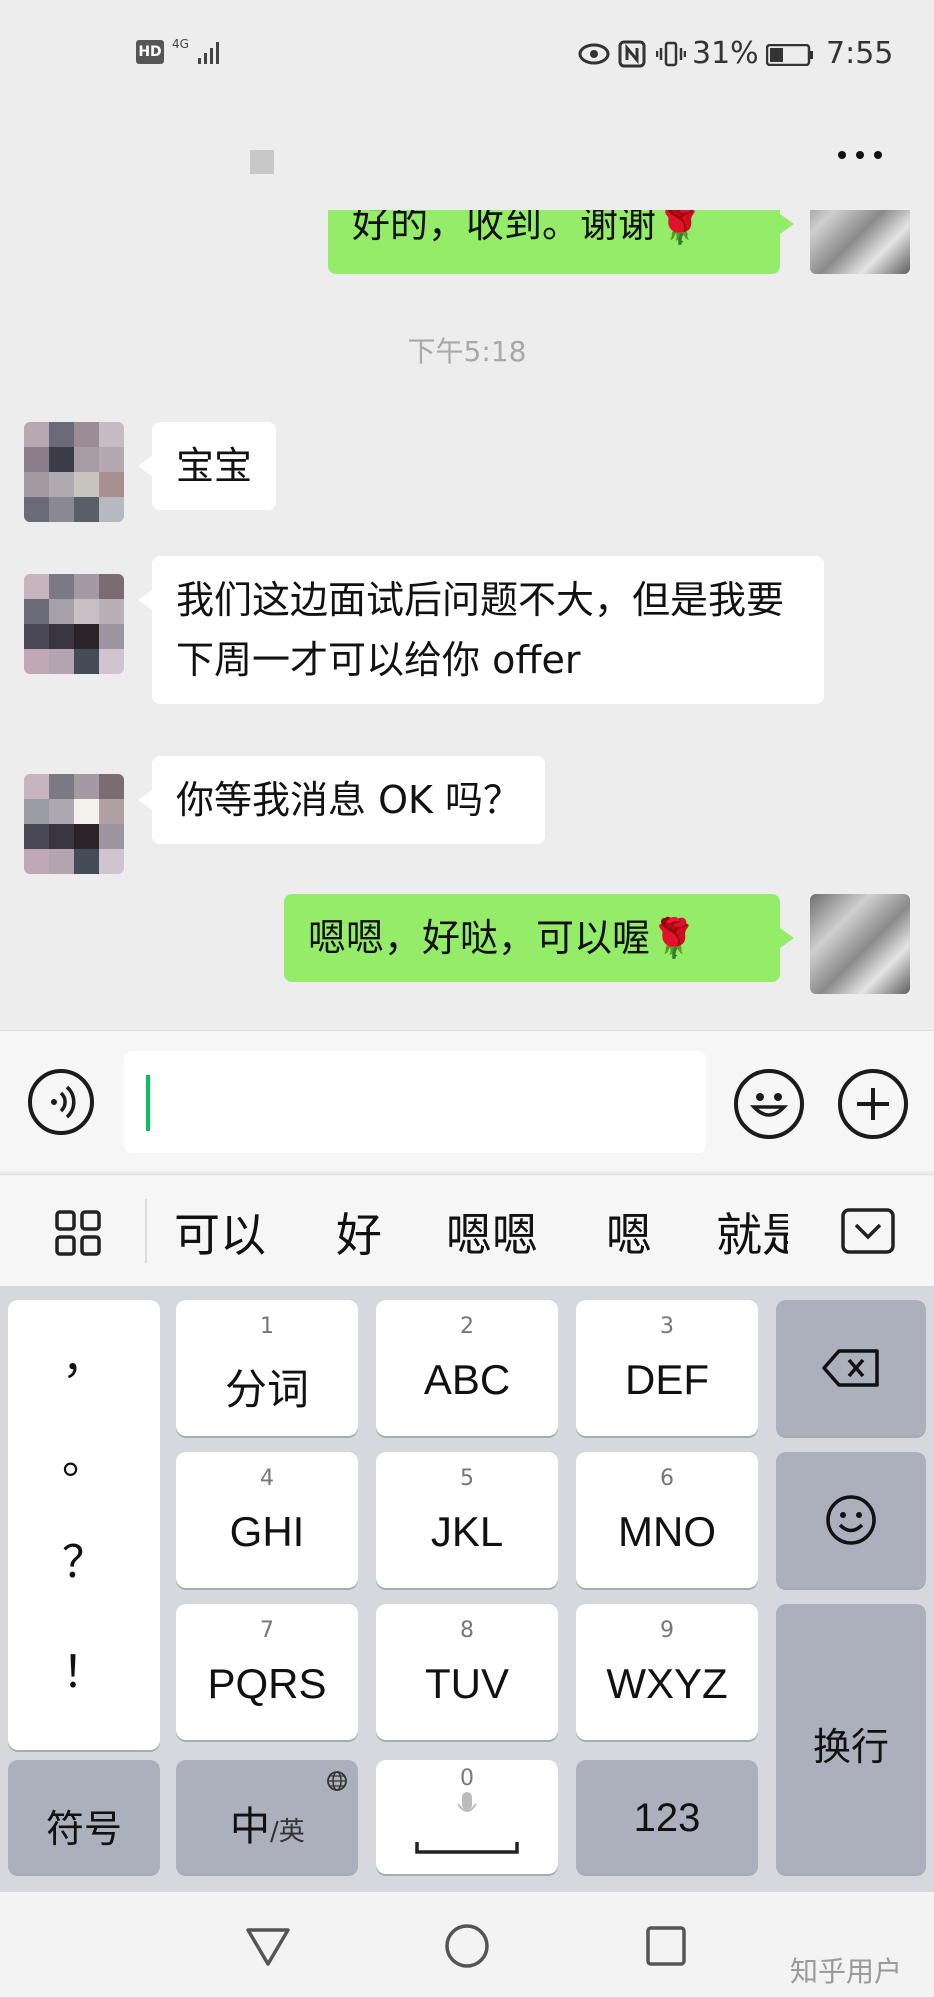 The image size is (934, 1997). What do you see at coordinates (492, 1232) in the screenshot?
I see `candidate-word: 嗯嗯` at bounding box center [492, 1232].